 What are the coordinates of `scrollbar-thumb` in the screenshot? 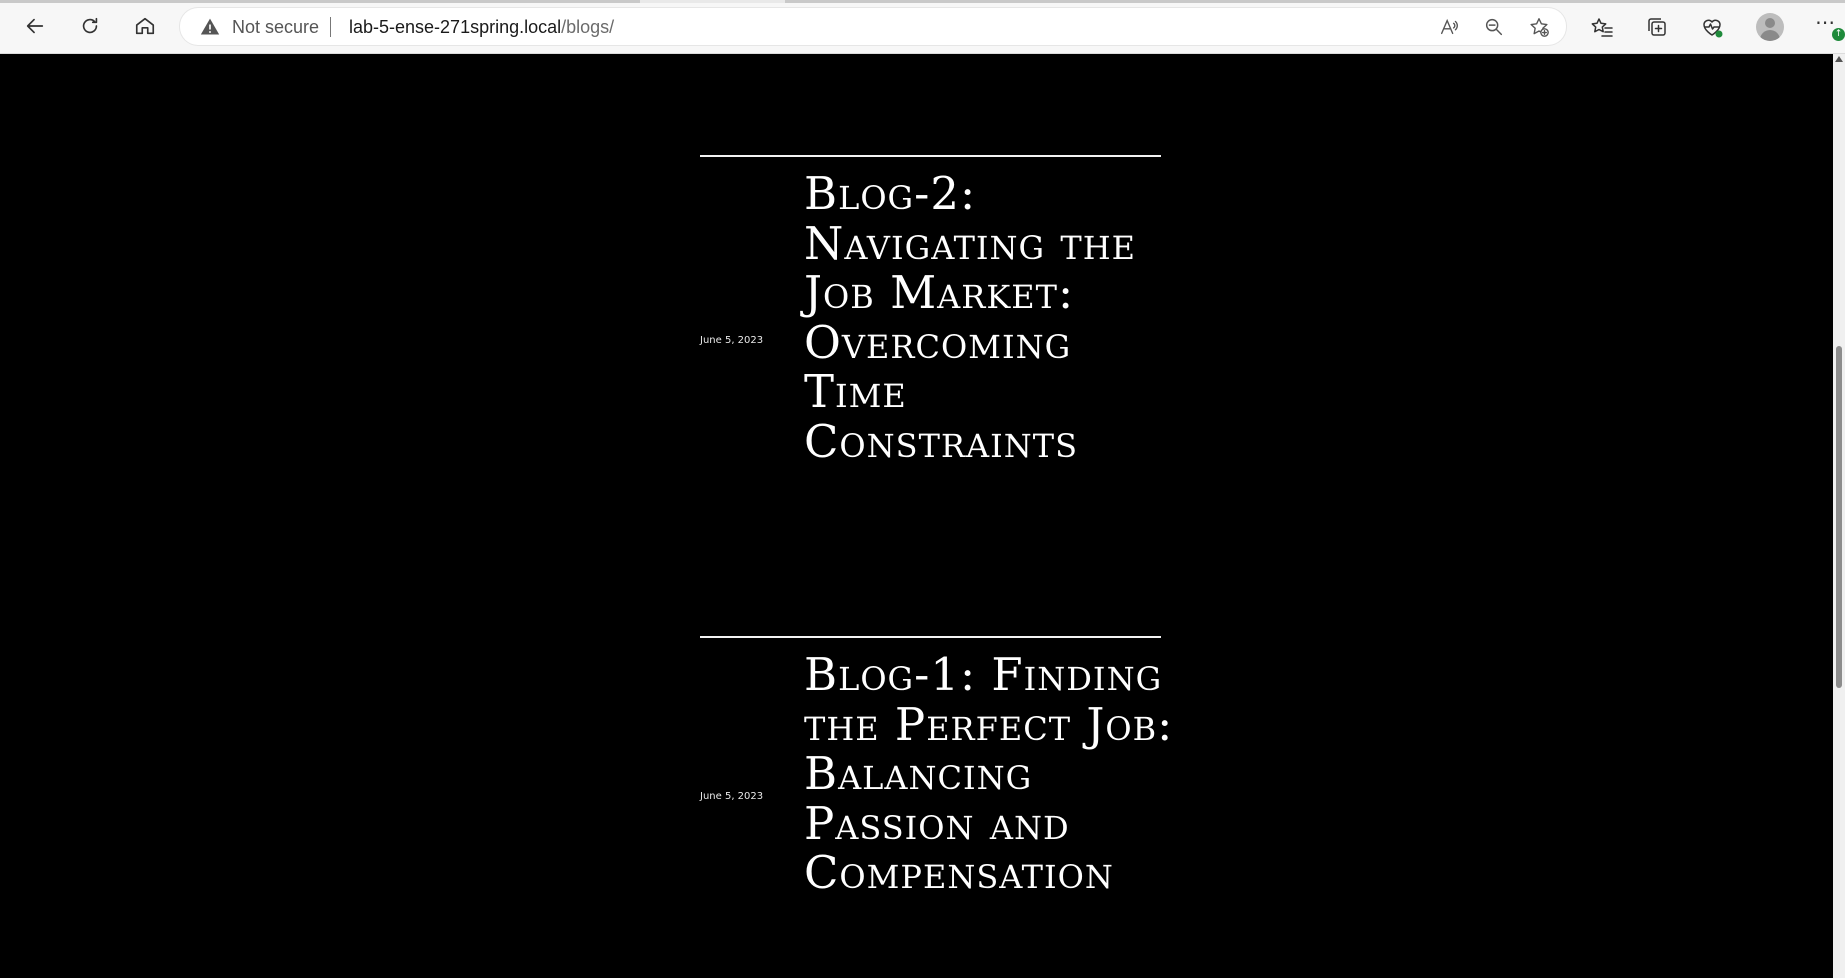 It's located at (1839, 517).